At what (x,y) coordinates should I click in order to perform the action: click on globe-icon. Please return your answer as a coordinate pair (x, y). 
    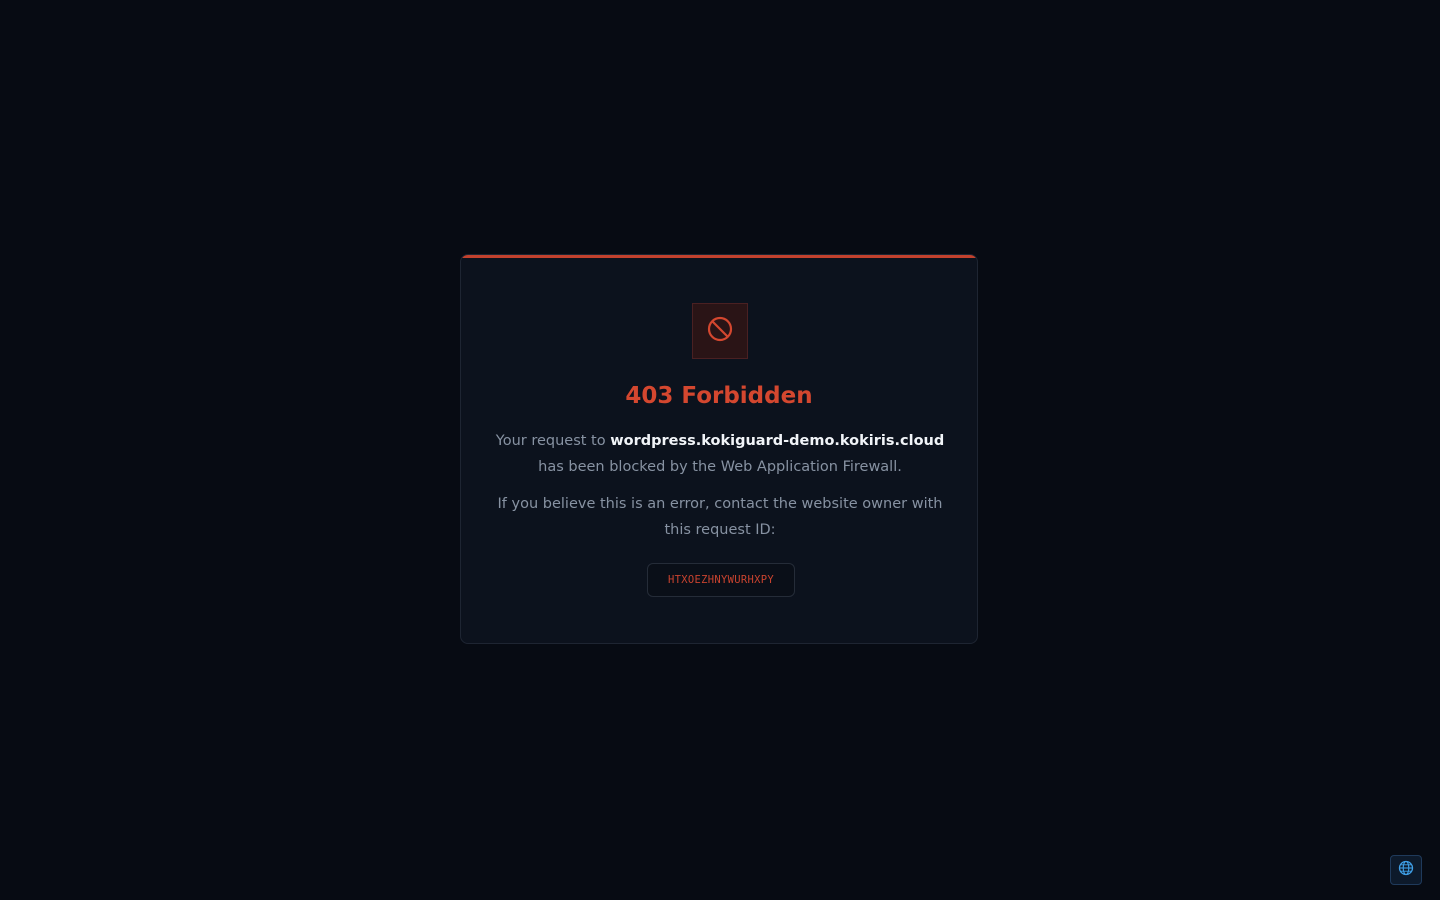
    Looking at the image, I should click on (1406, 870).